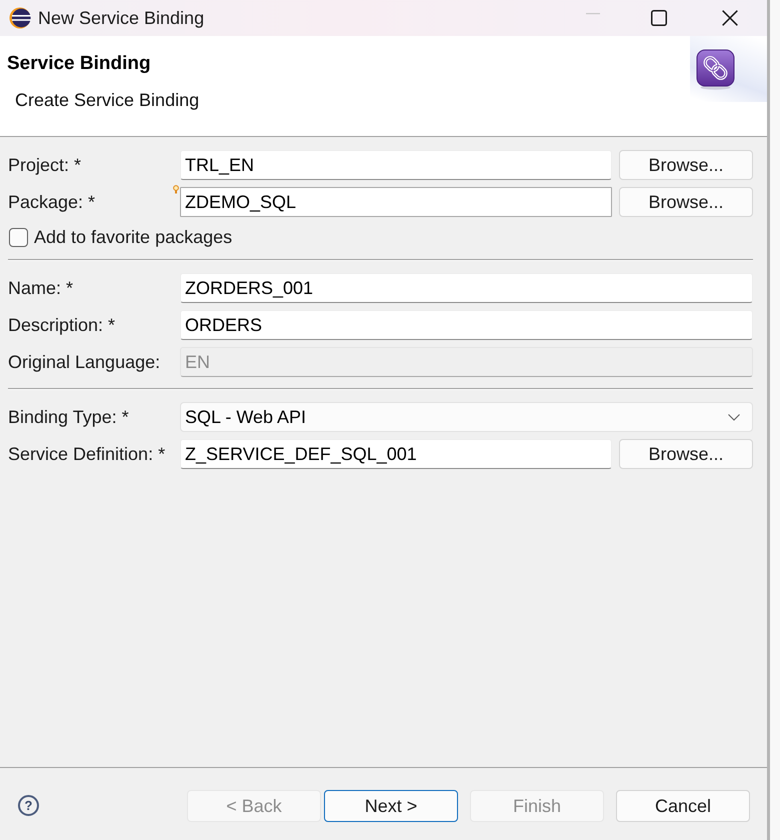 The width and height of the screenshot is (780, 840). I want to click on text-field: ZORDERS_001, so click(466, 288).